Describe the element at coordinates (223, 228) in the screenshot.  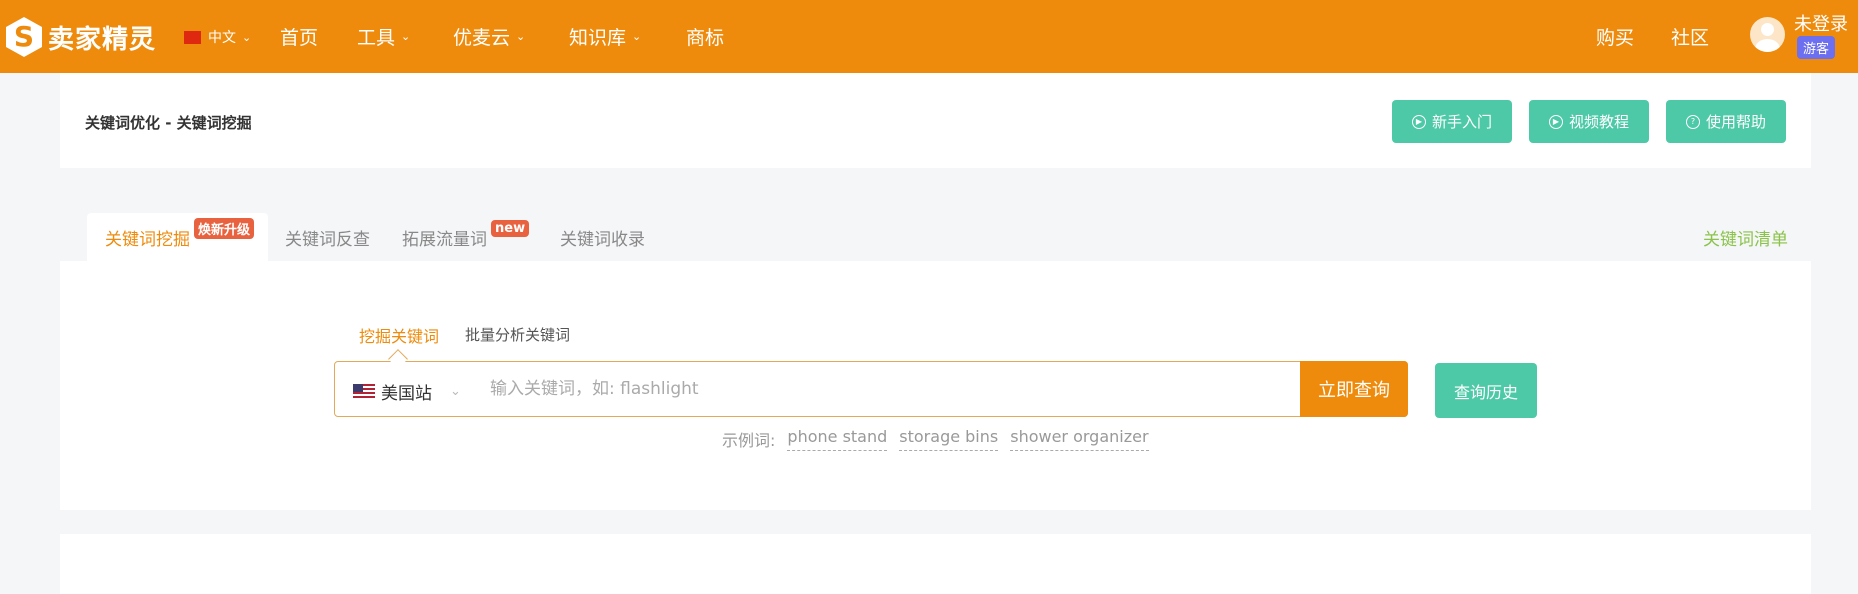
I see `upgrade-badge: 焕新升级` at that location.